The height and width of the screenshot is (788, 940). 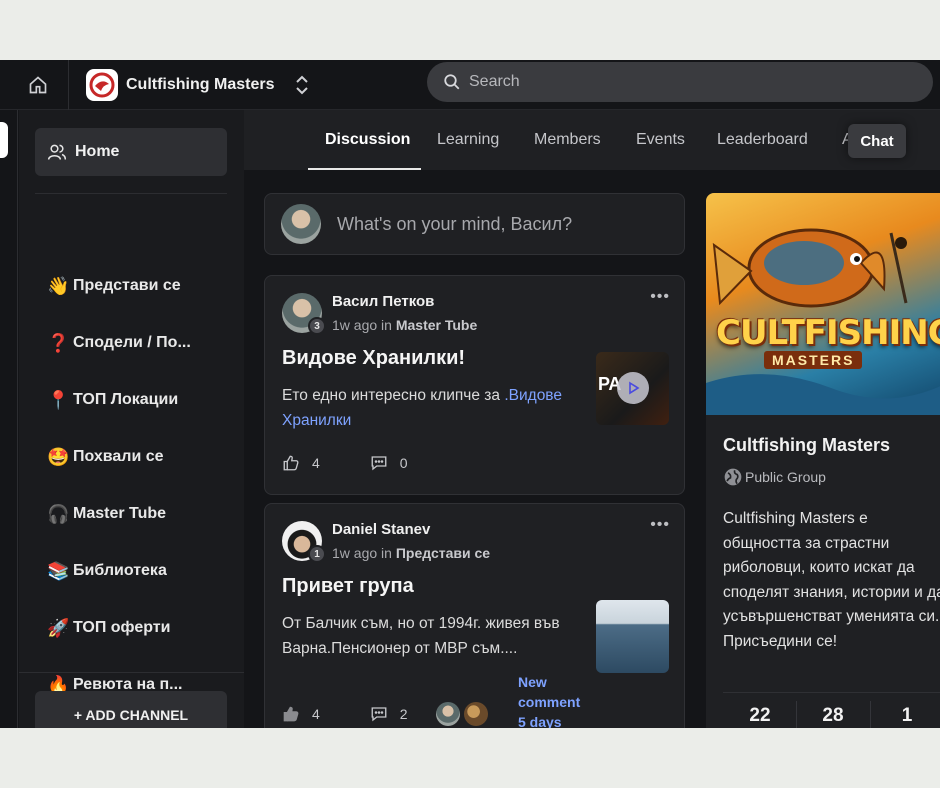 I want to click on sidebar-item-channel: 👋 Представи се, so click(x=114, y=286).